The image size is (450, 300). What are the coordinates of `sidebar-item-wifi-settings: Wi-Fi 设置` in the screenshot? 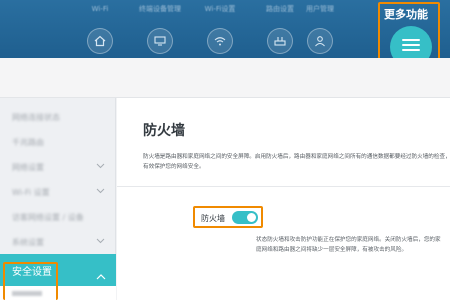 It's located at (57, 192).